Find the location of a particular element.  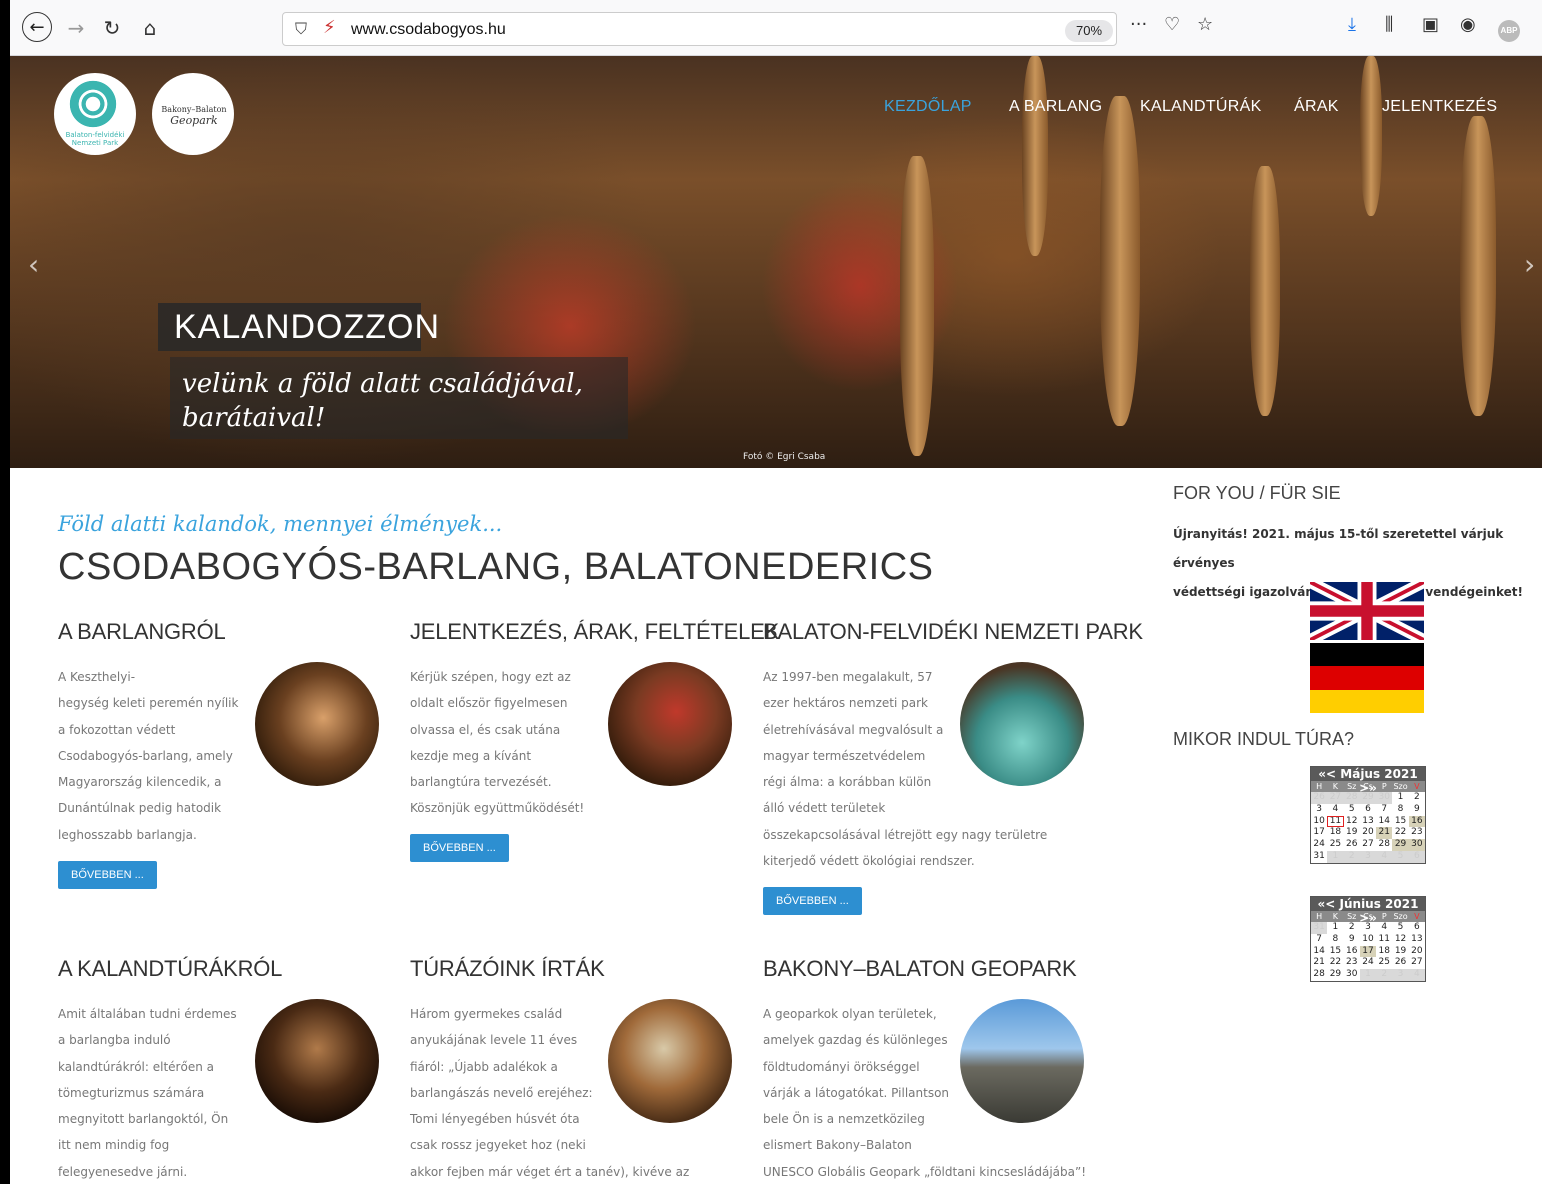

text-line: álló védett területek is located at coordinates (824, 808).